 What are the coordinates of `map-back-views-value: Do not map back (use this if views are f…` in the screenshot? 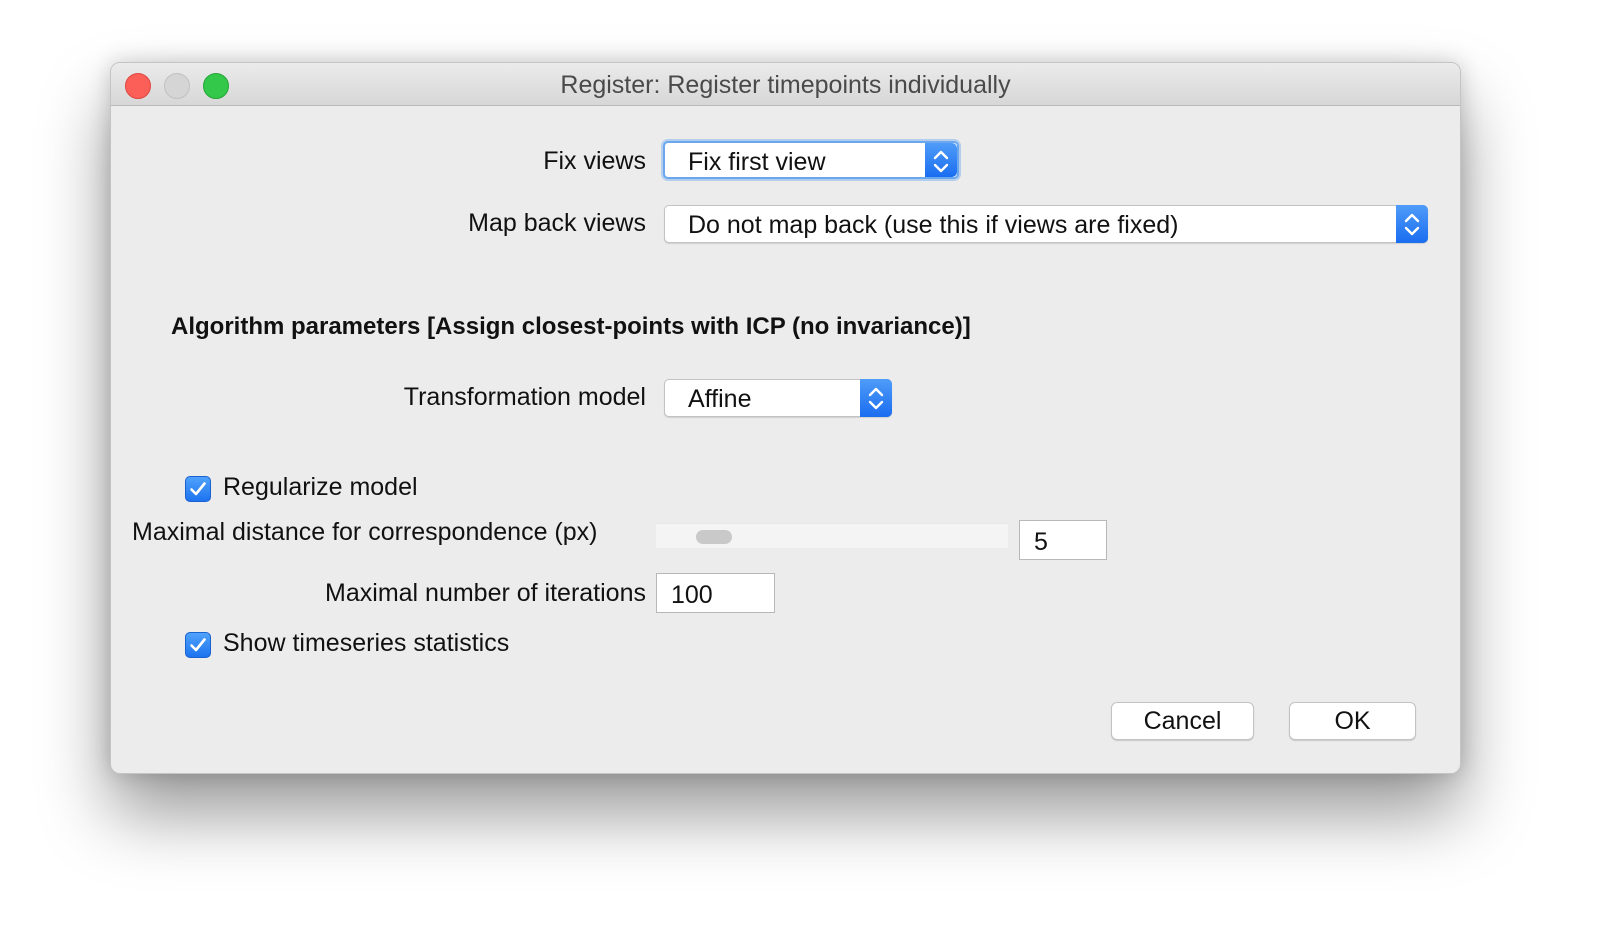 It's located at (933, 225).